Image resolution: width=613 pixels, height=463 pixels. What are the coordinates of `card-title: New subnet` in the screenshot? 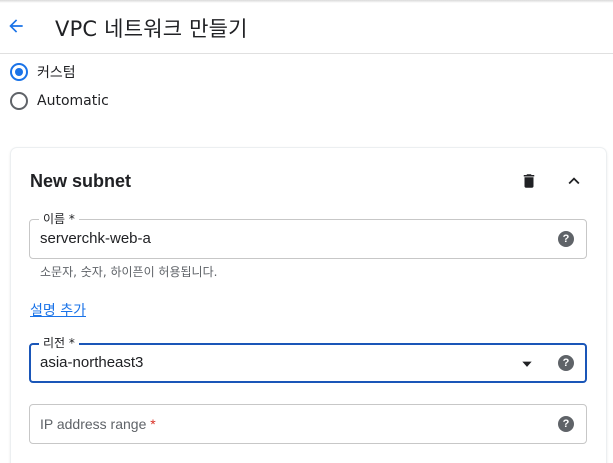 It's located at (81, 181).